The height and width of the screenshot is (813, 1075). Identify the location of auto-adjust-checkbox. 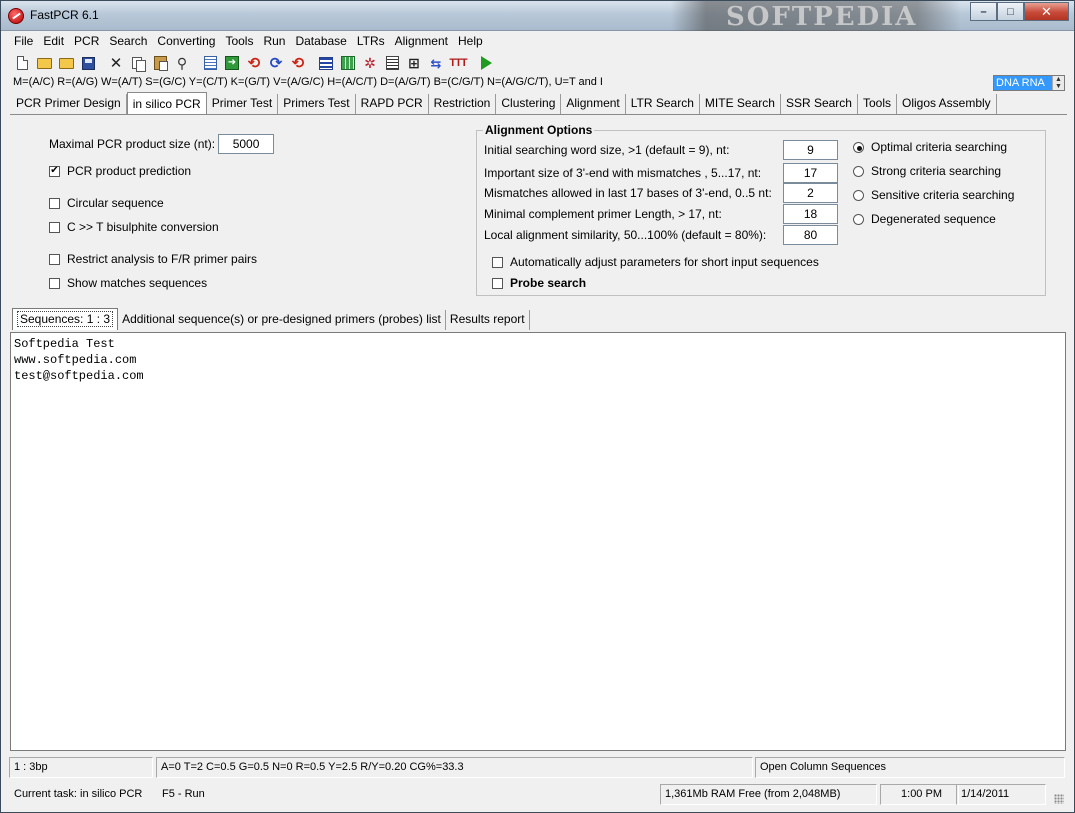
(497, 262).